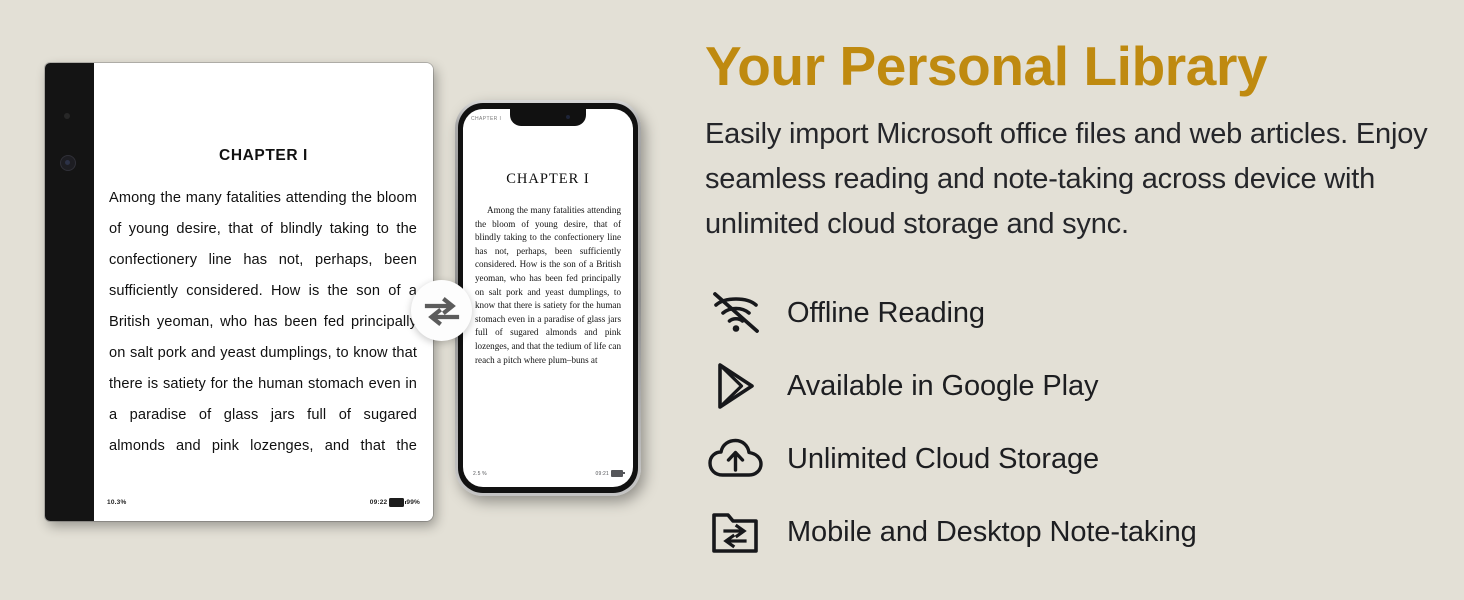  What do you see at coordinates (736, 313) in the screenshot?
I see `wifi-off-icon` at bounding box center [736, 313].